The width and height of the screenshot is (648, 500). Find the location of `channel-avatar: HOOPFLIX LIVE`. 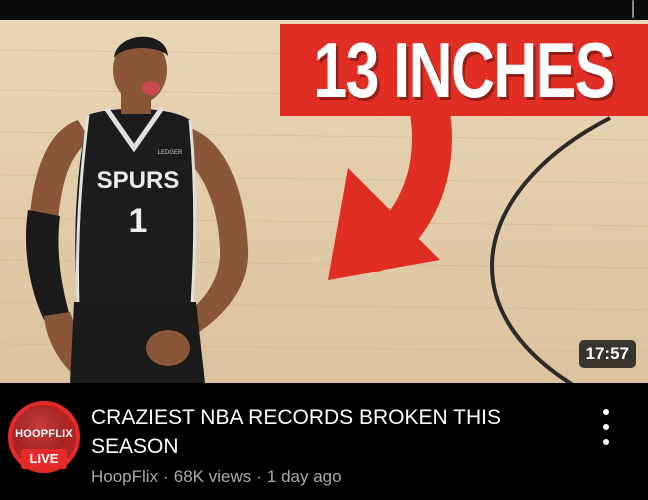

channel-avatar: HOOPFLIX LIVE is located at coordinates (44, 437).